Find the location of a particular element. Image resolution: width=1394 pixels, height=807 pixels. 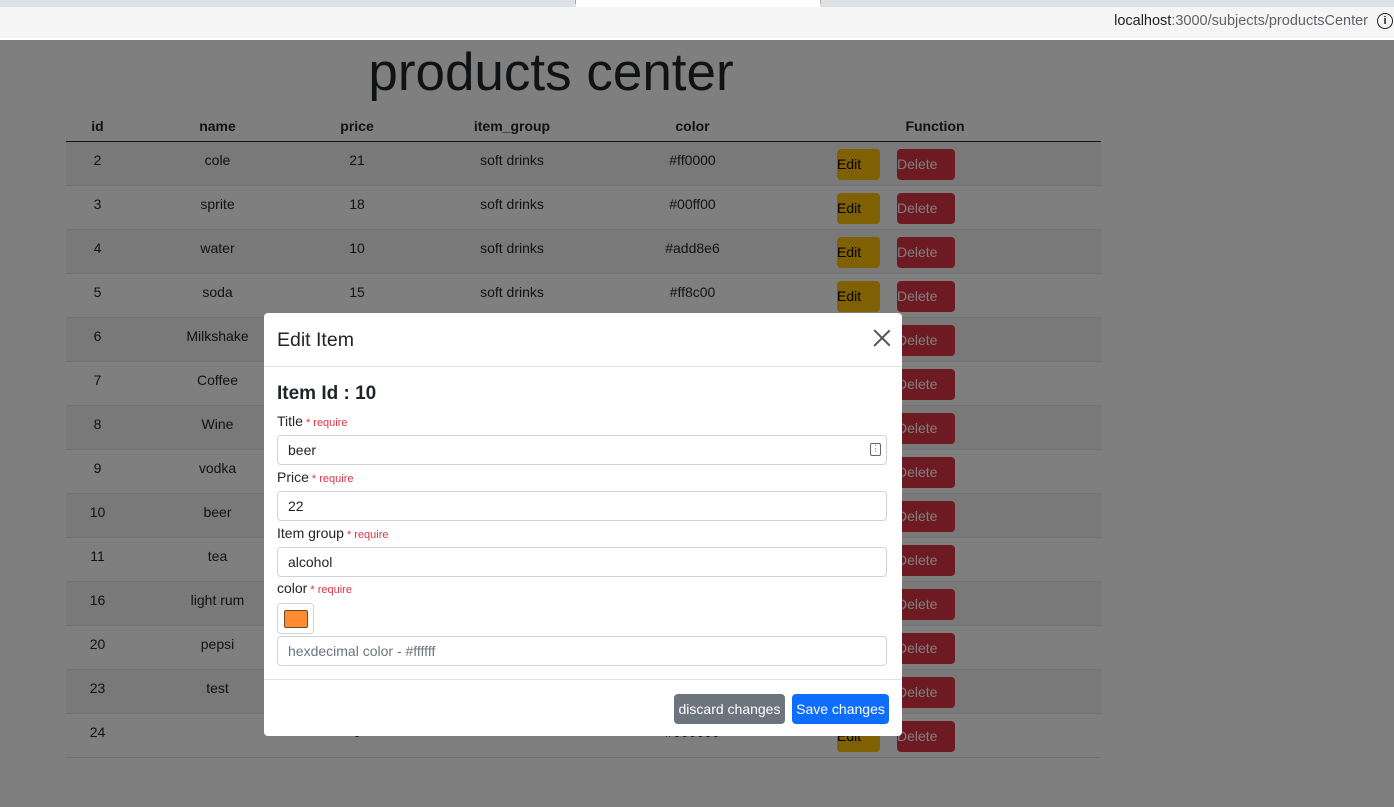

save-changes-button: Save changes is located at coordinates (840, 709).